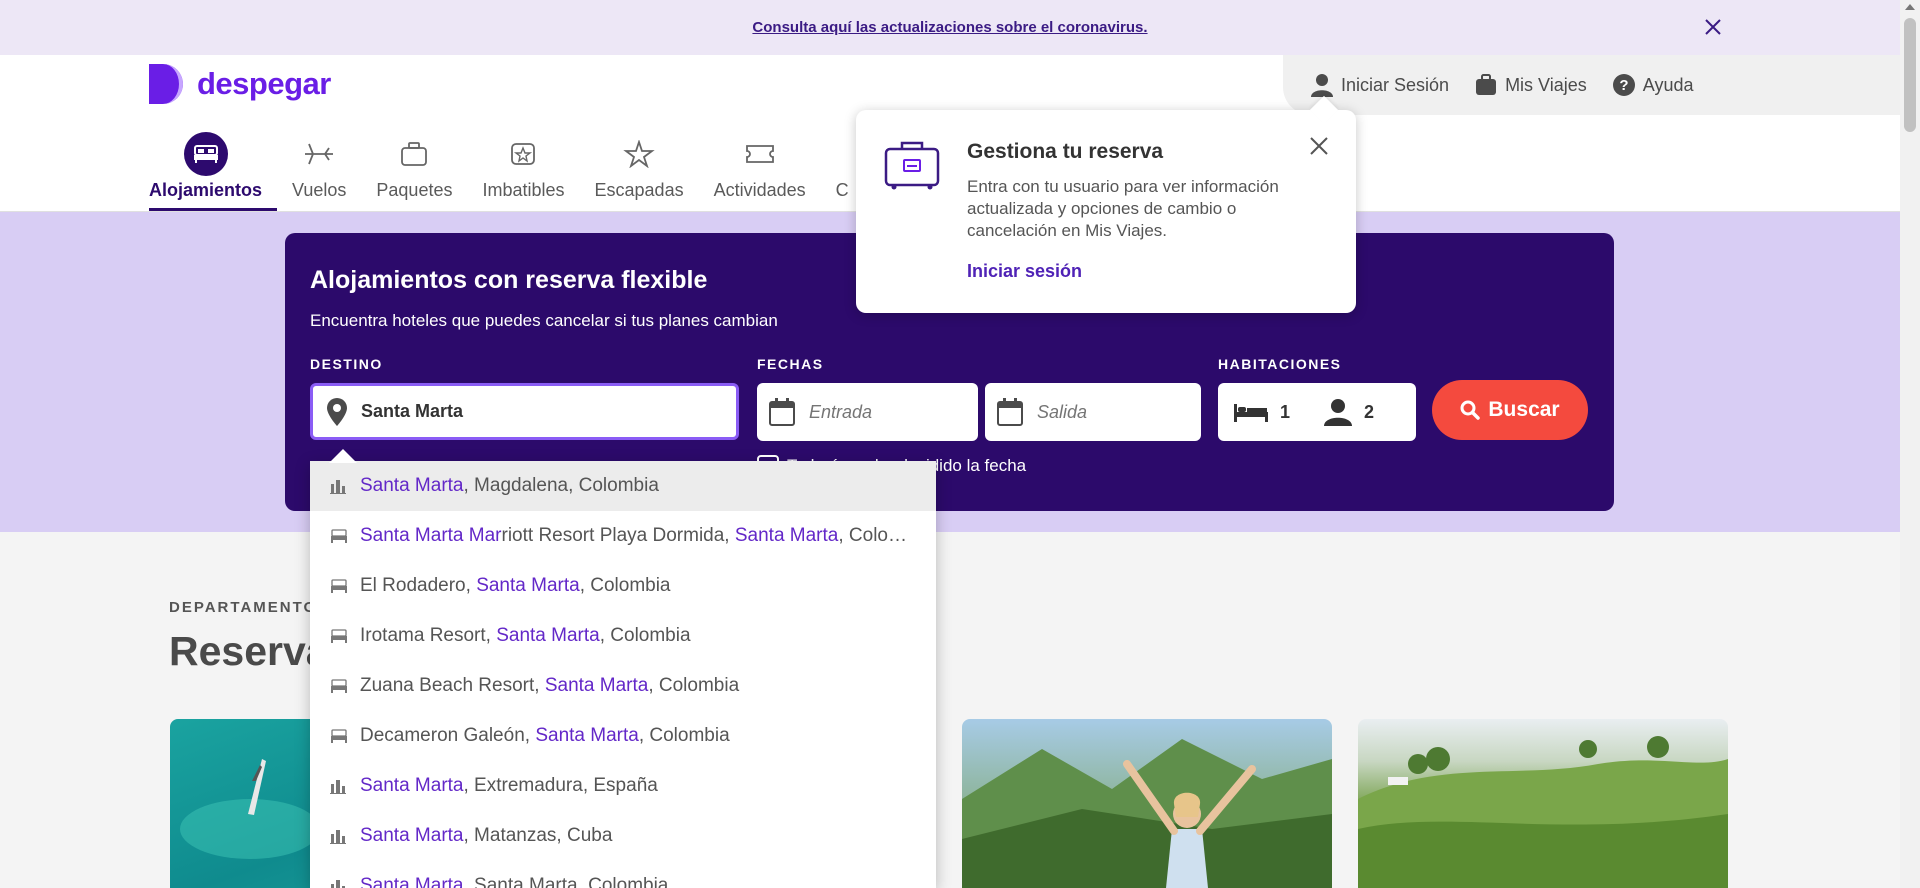 Image resolution: width=1920 pixels, height=888 pixels. Describe the element at coordinates (1024, 271) in the screenshot. I see `popover-login-link: Iniciar sesión` at that location.